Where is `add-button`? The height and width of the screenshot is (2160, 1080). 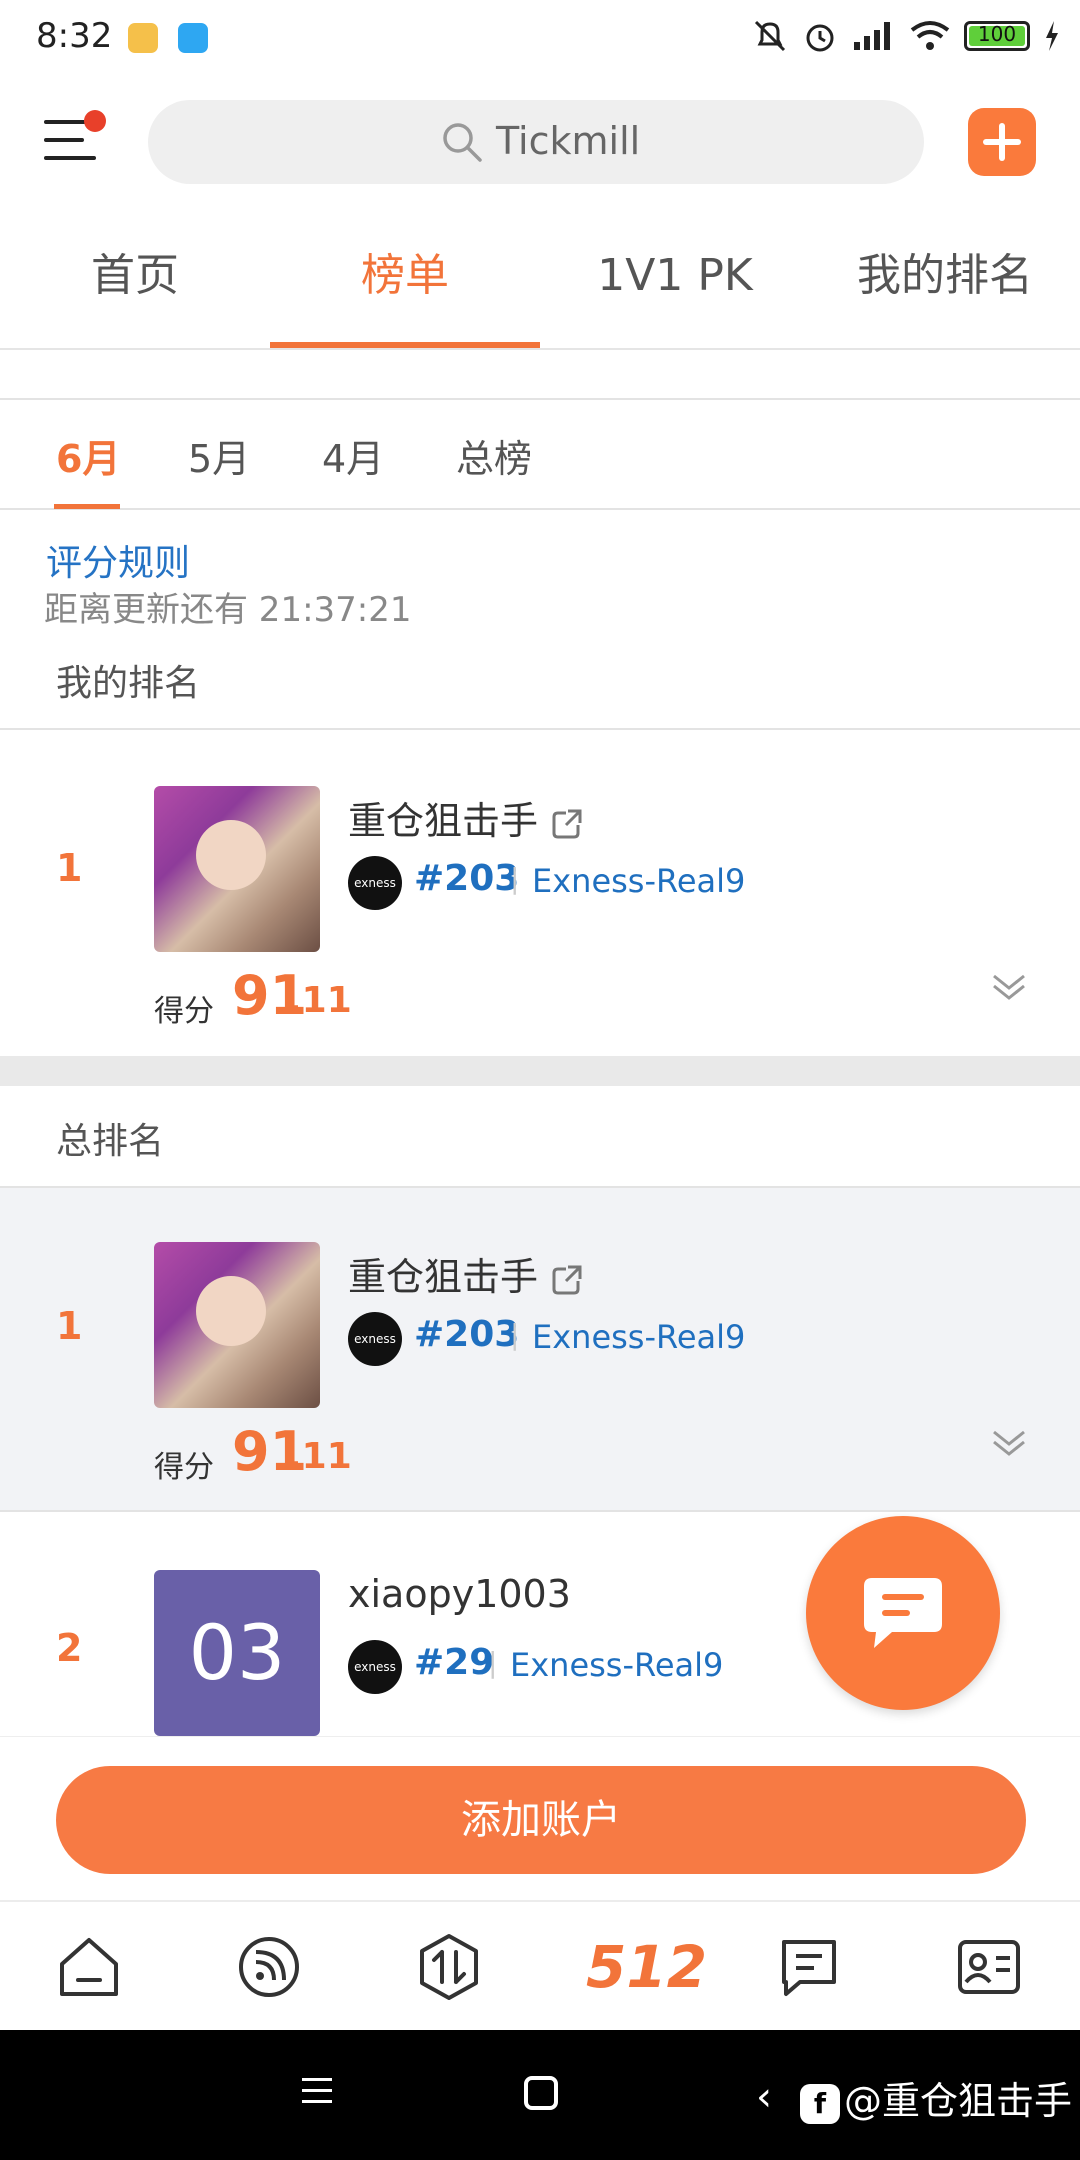 add-button is located at coordinates (1002, 142).